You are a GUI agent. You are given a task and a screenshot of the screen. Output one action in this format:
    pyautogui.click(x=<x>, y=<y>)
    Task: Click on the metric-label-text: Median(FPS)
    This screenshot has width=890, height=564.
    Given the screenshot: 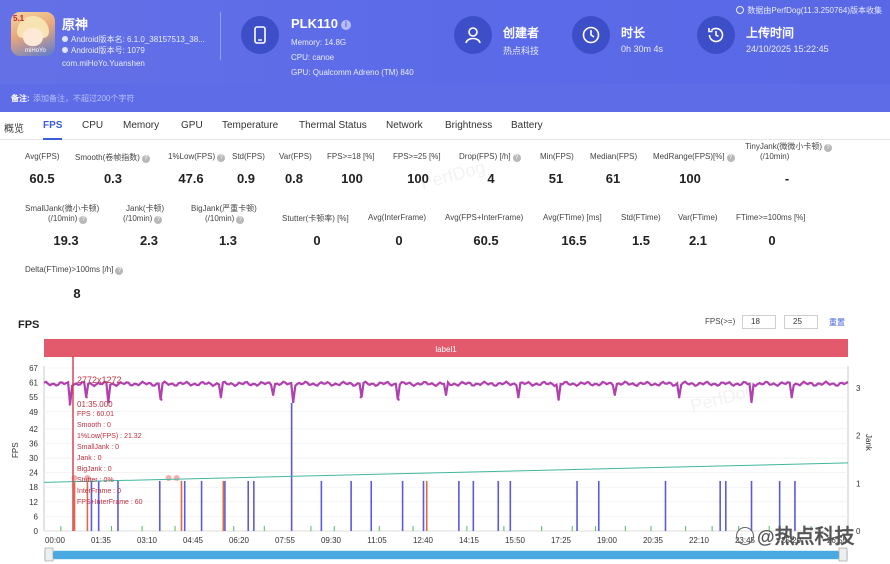 What is the action you would take?
    pyautogui.click(x=614, y=156)
    